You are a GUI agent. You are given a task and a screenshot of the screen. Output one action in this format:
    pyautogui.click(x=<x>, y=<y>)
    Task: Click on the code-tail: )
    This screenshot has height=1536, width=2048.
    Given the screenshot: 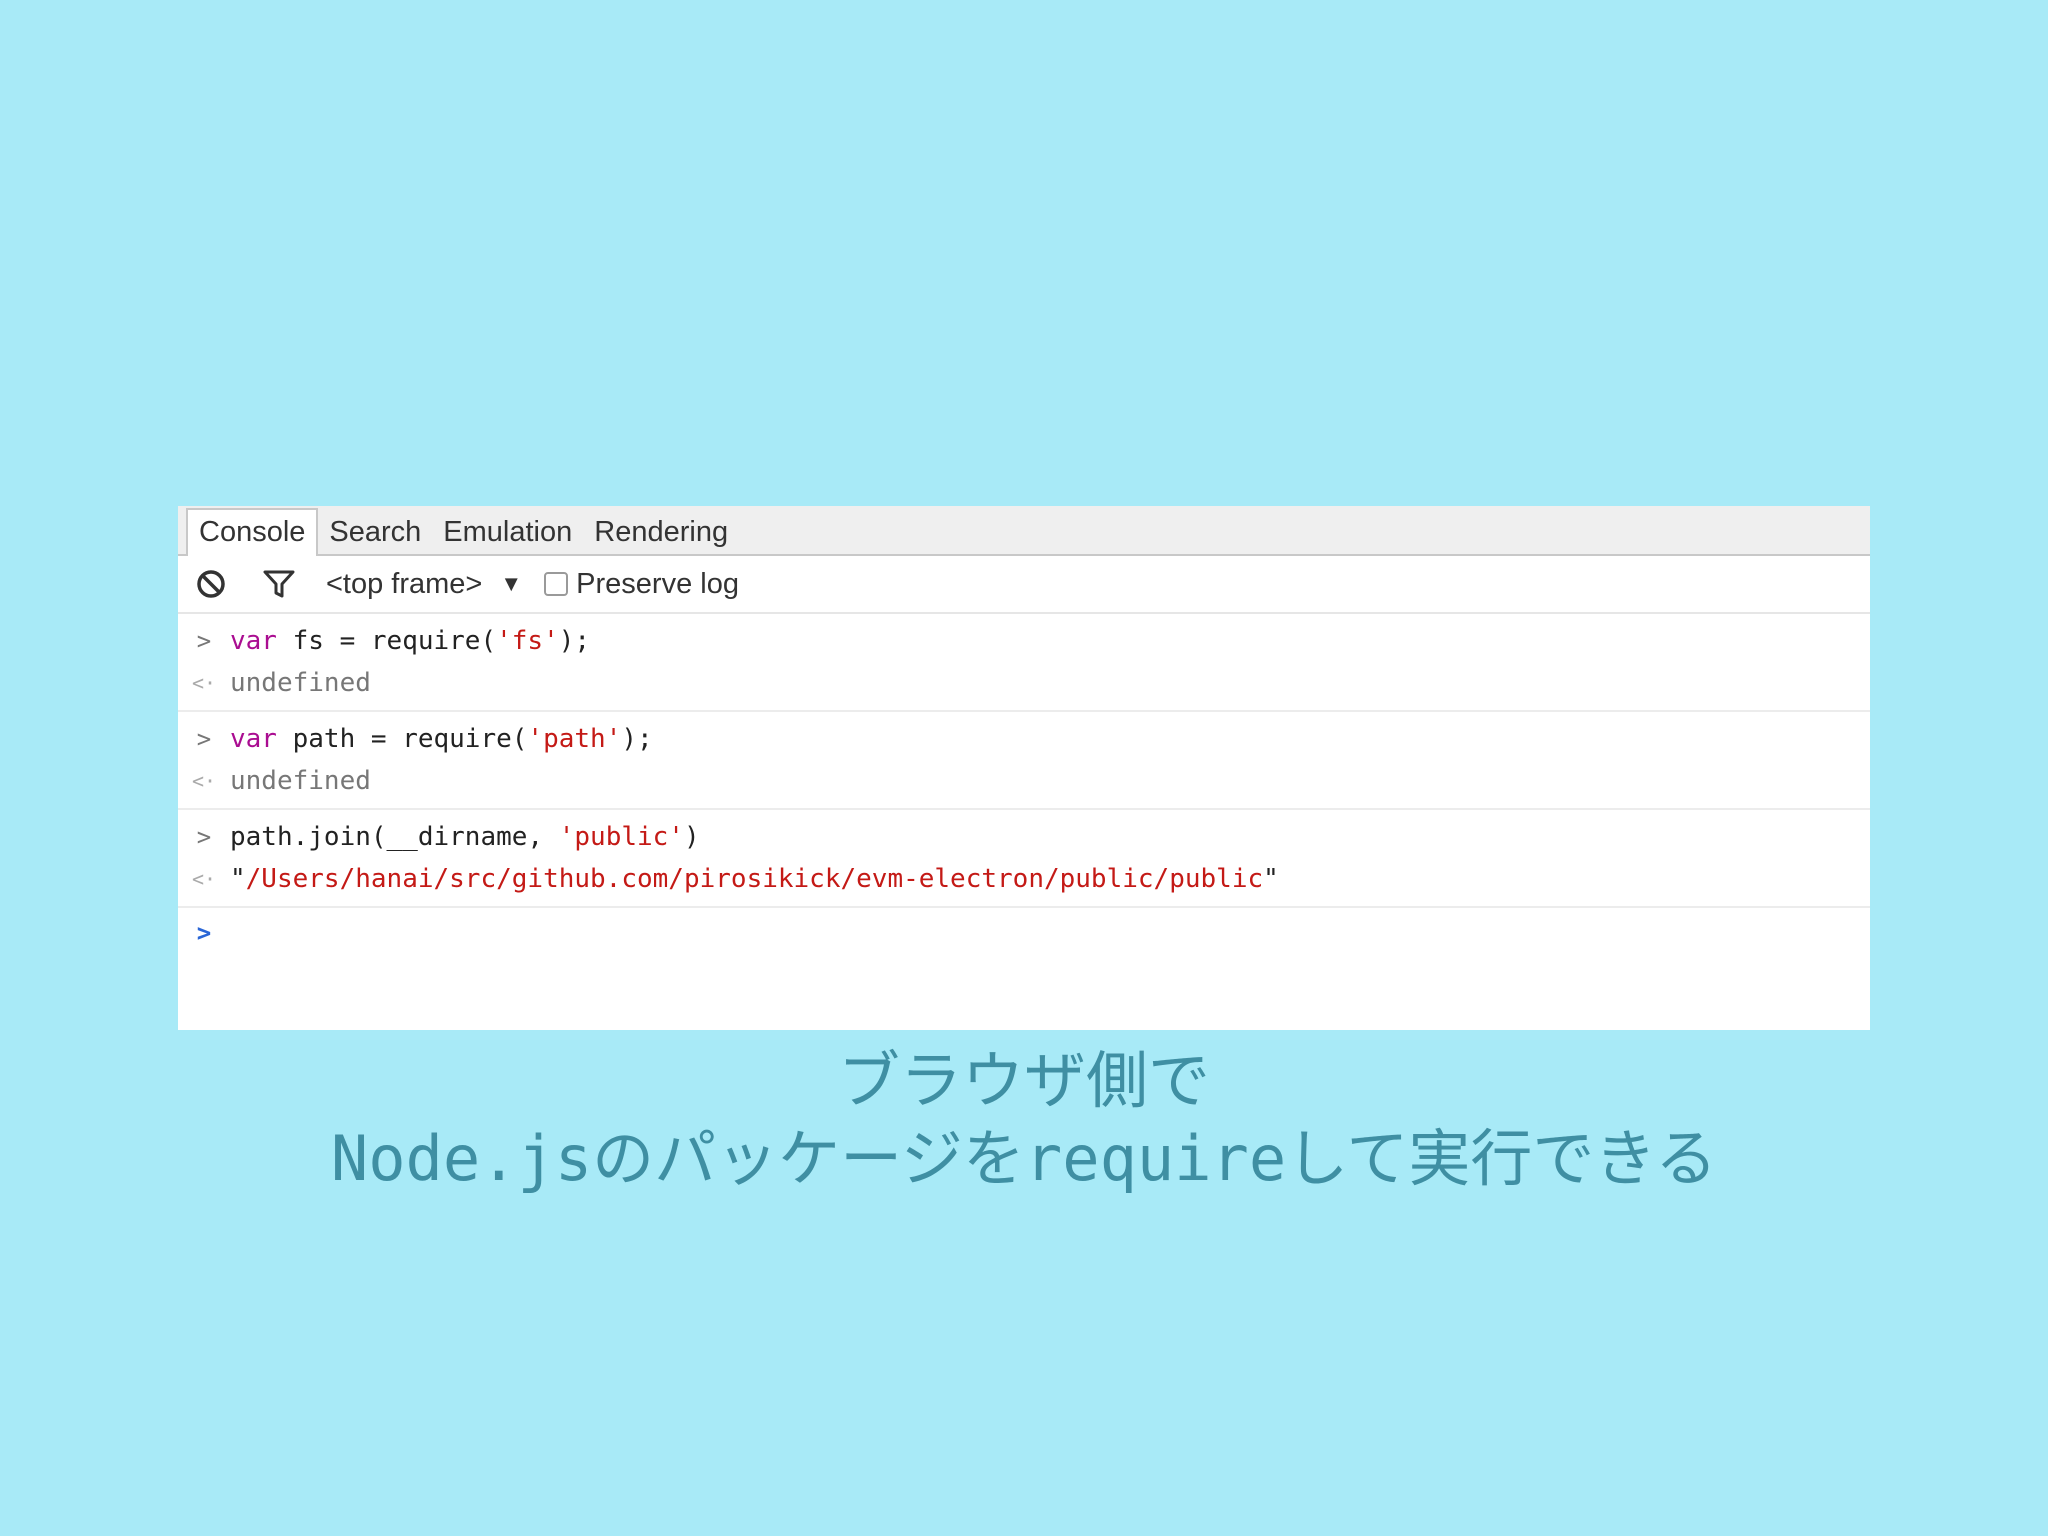 What is the action you would take?
    pyautogui.click(x=691, y=837)
    